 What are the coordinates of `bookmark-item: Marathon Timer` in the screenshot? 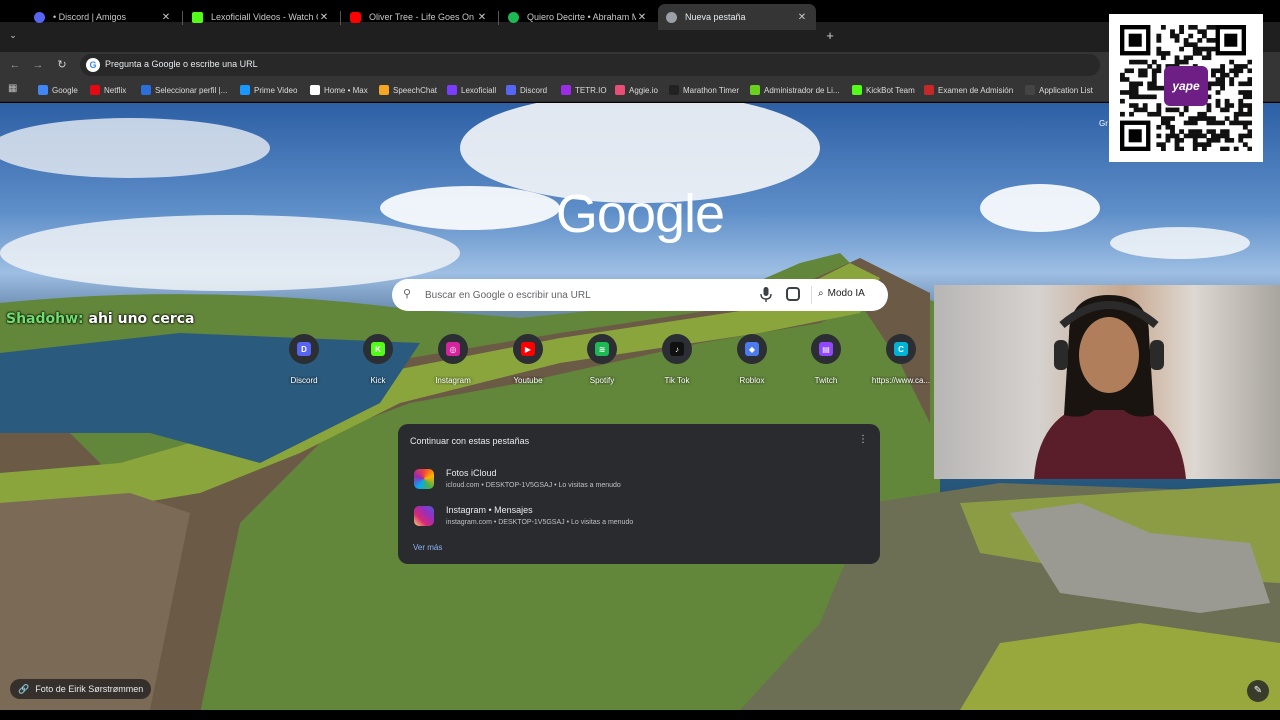 It's located at (704, 90).